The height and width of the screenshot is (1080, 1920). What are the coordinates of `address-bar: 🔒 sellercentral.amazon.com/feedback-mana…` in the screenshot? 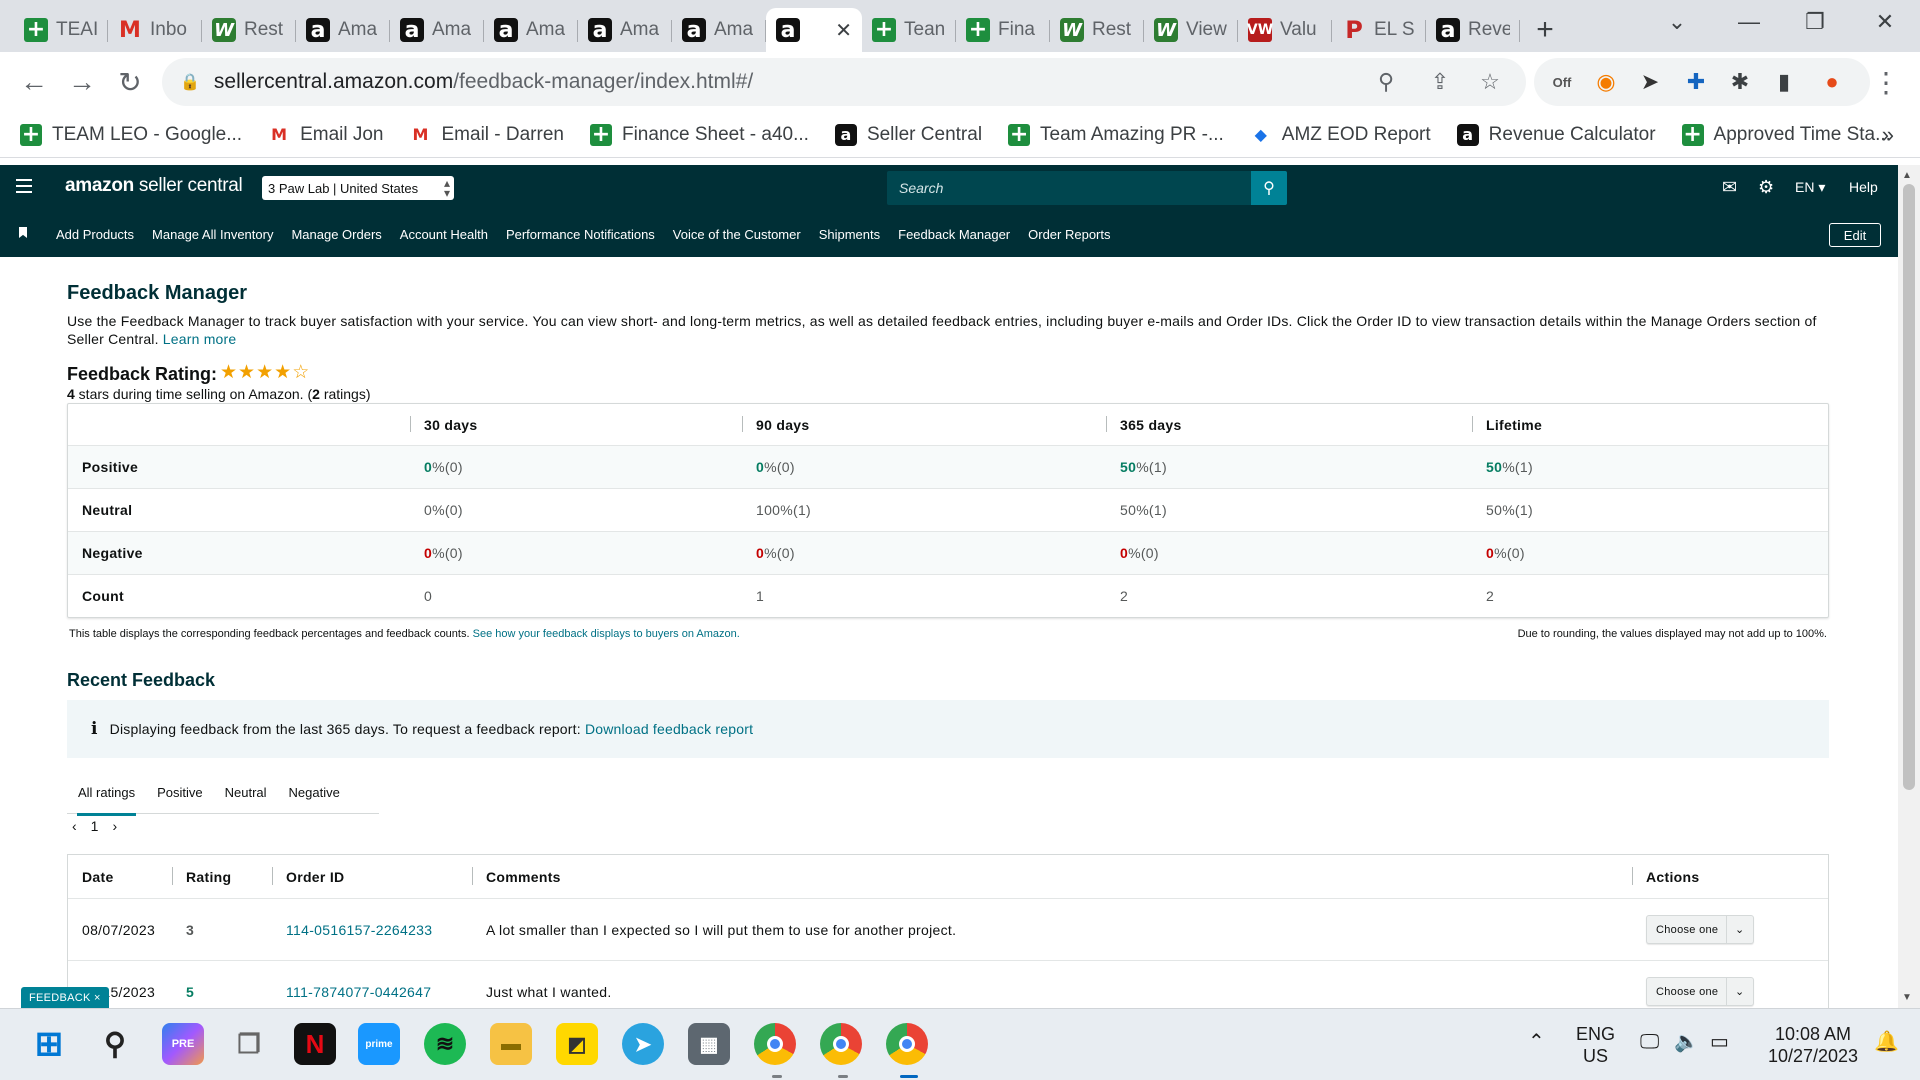 It's located at (844, 82).